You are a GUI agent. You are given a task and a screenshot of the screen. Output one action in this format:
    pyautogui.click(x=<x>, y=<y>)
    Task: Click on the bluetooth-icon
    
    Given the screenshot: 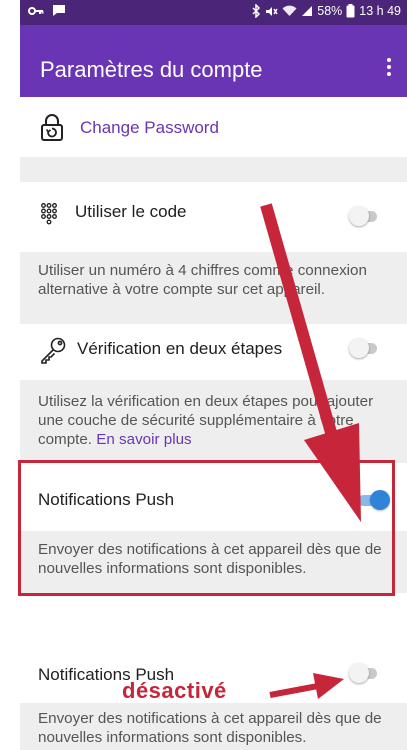 What is the action you would take?
    pyautogui.click(x=256, y=11)
    